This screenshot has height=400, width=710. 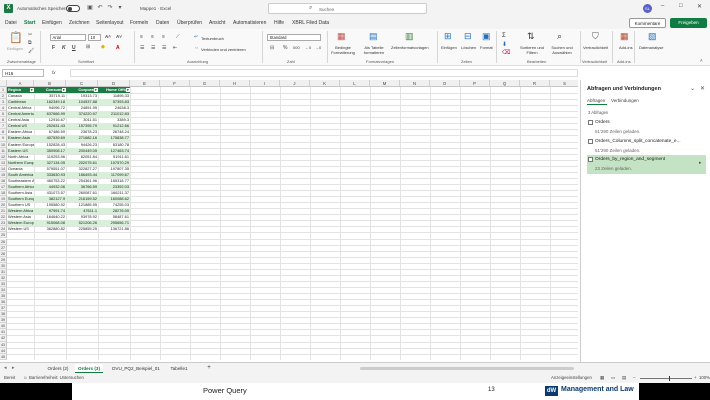 I want to click on accessibility-icon: ☺, so click(x=25, y=377).